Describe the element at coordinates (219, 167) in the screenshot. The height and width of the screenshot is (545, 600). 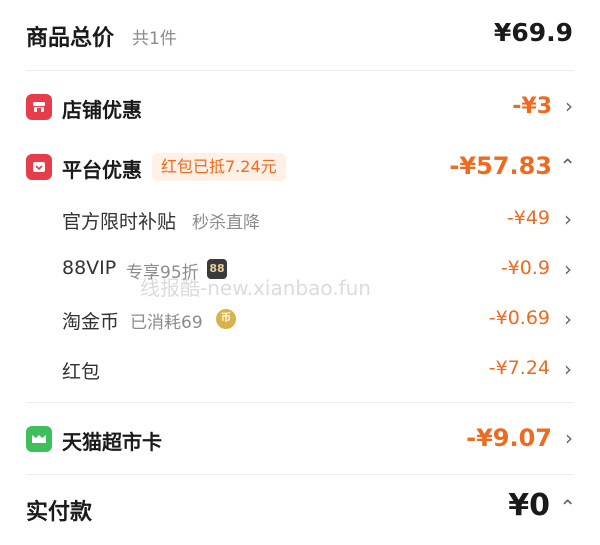
I see `redpacket-pill: 红包已抵7.24元` at that location.